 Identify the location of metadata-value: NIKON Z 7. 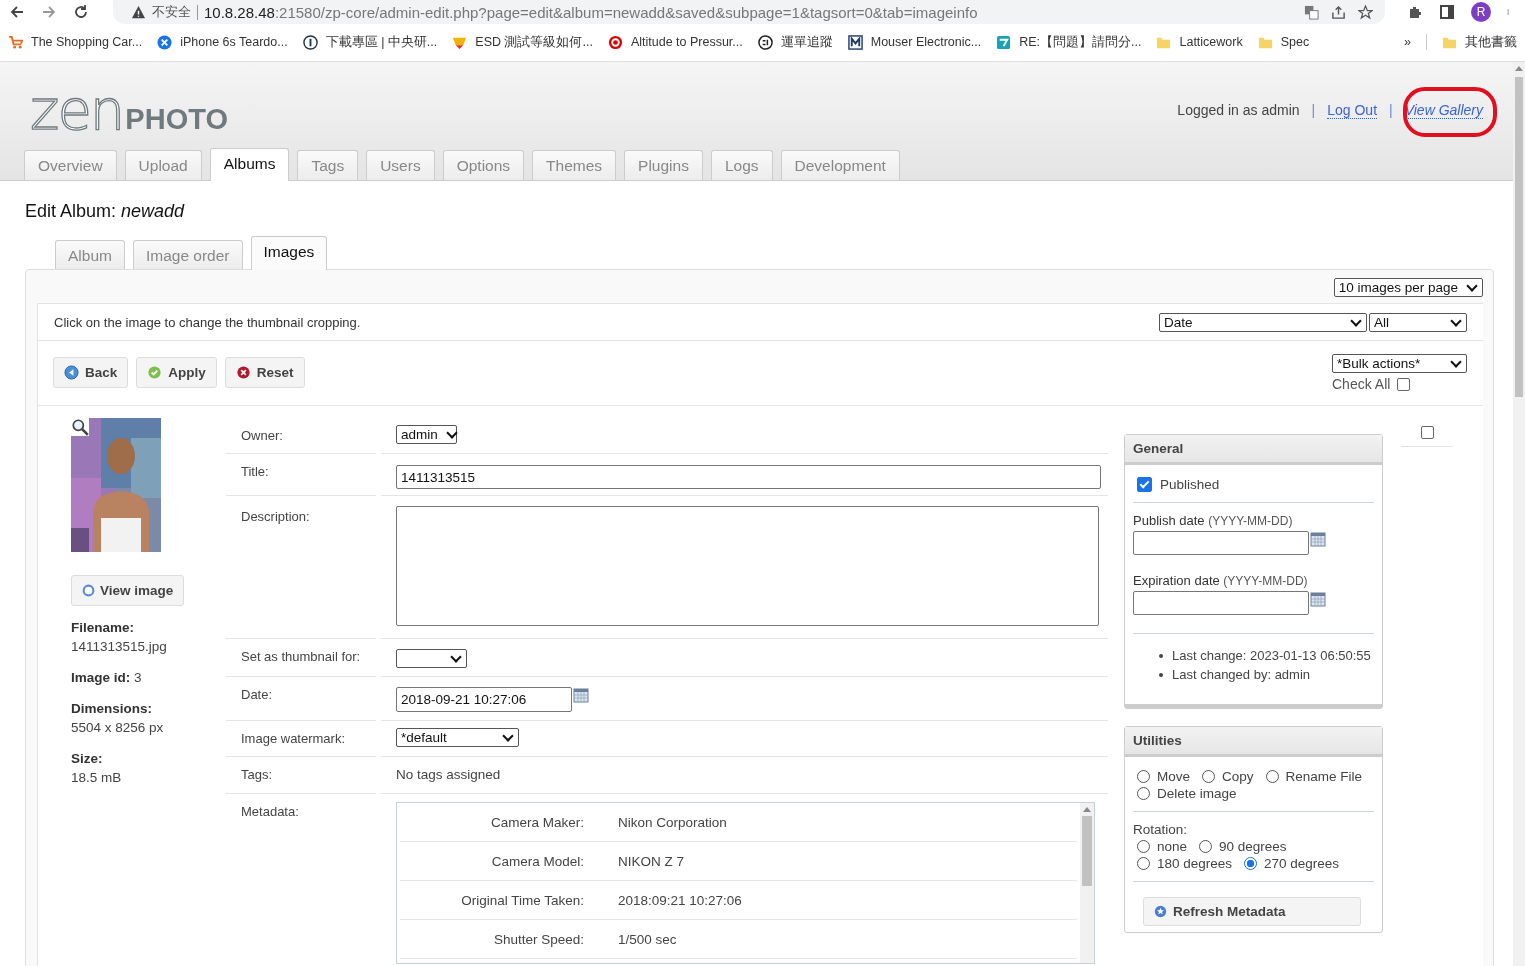
(651, 861).